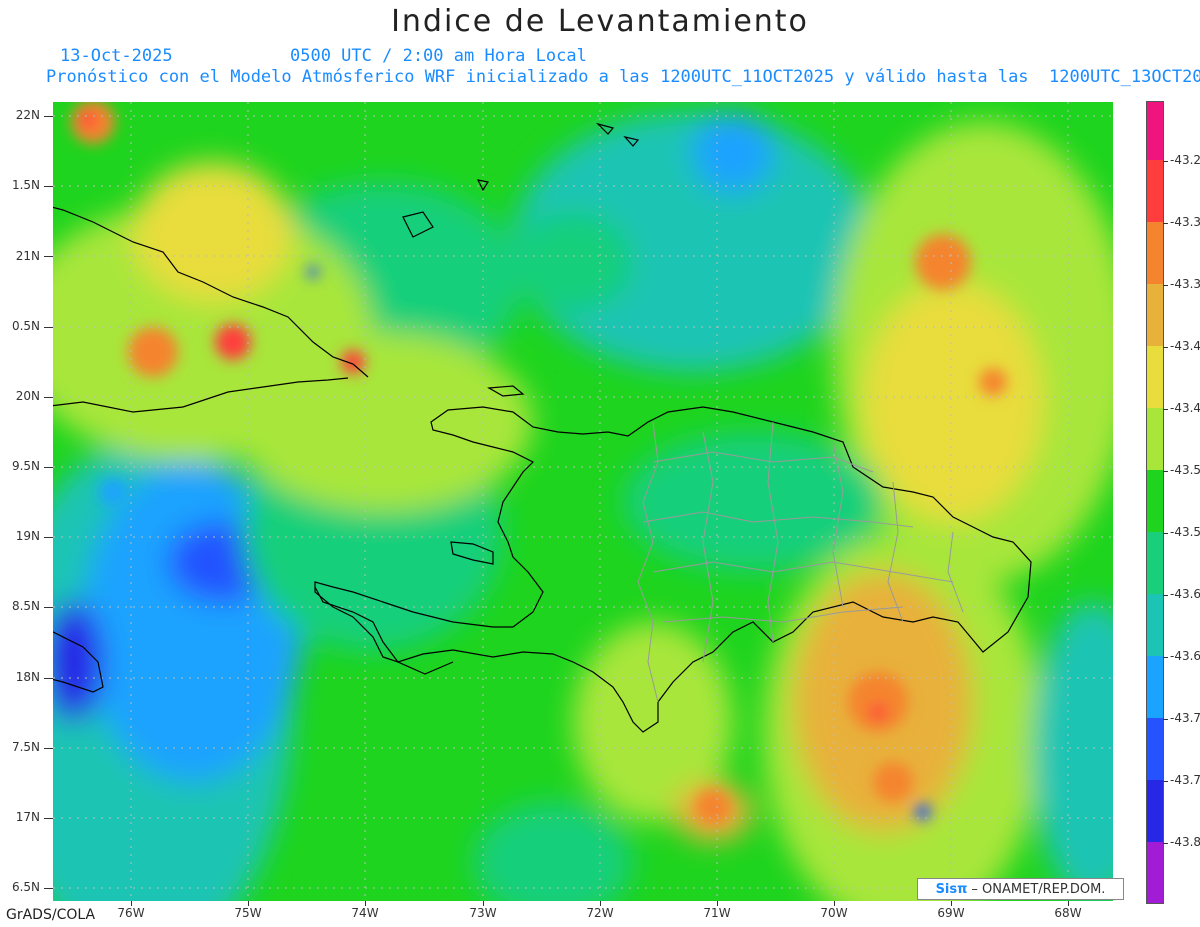  Describe the element at coordinates (438, 56) in the screenshot. I see `forecast-time: 0500 UTC / 2:00 am Hora Local` at that location.